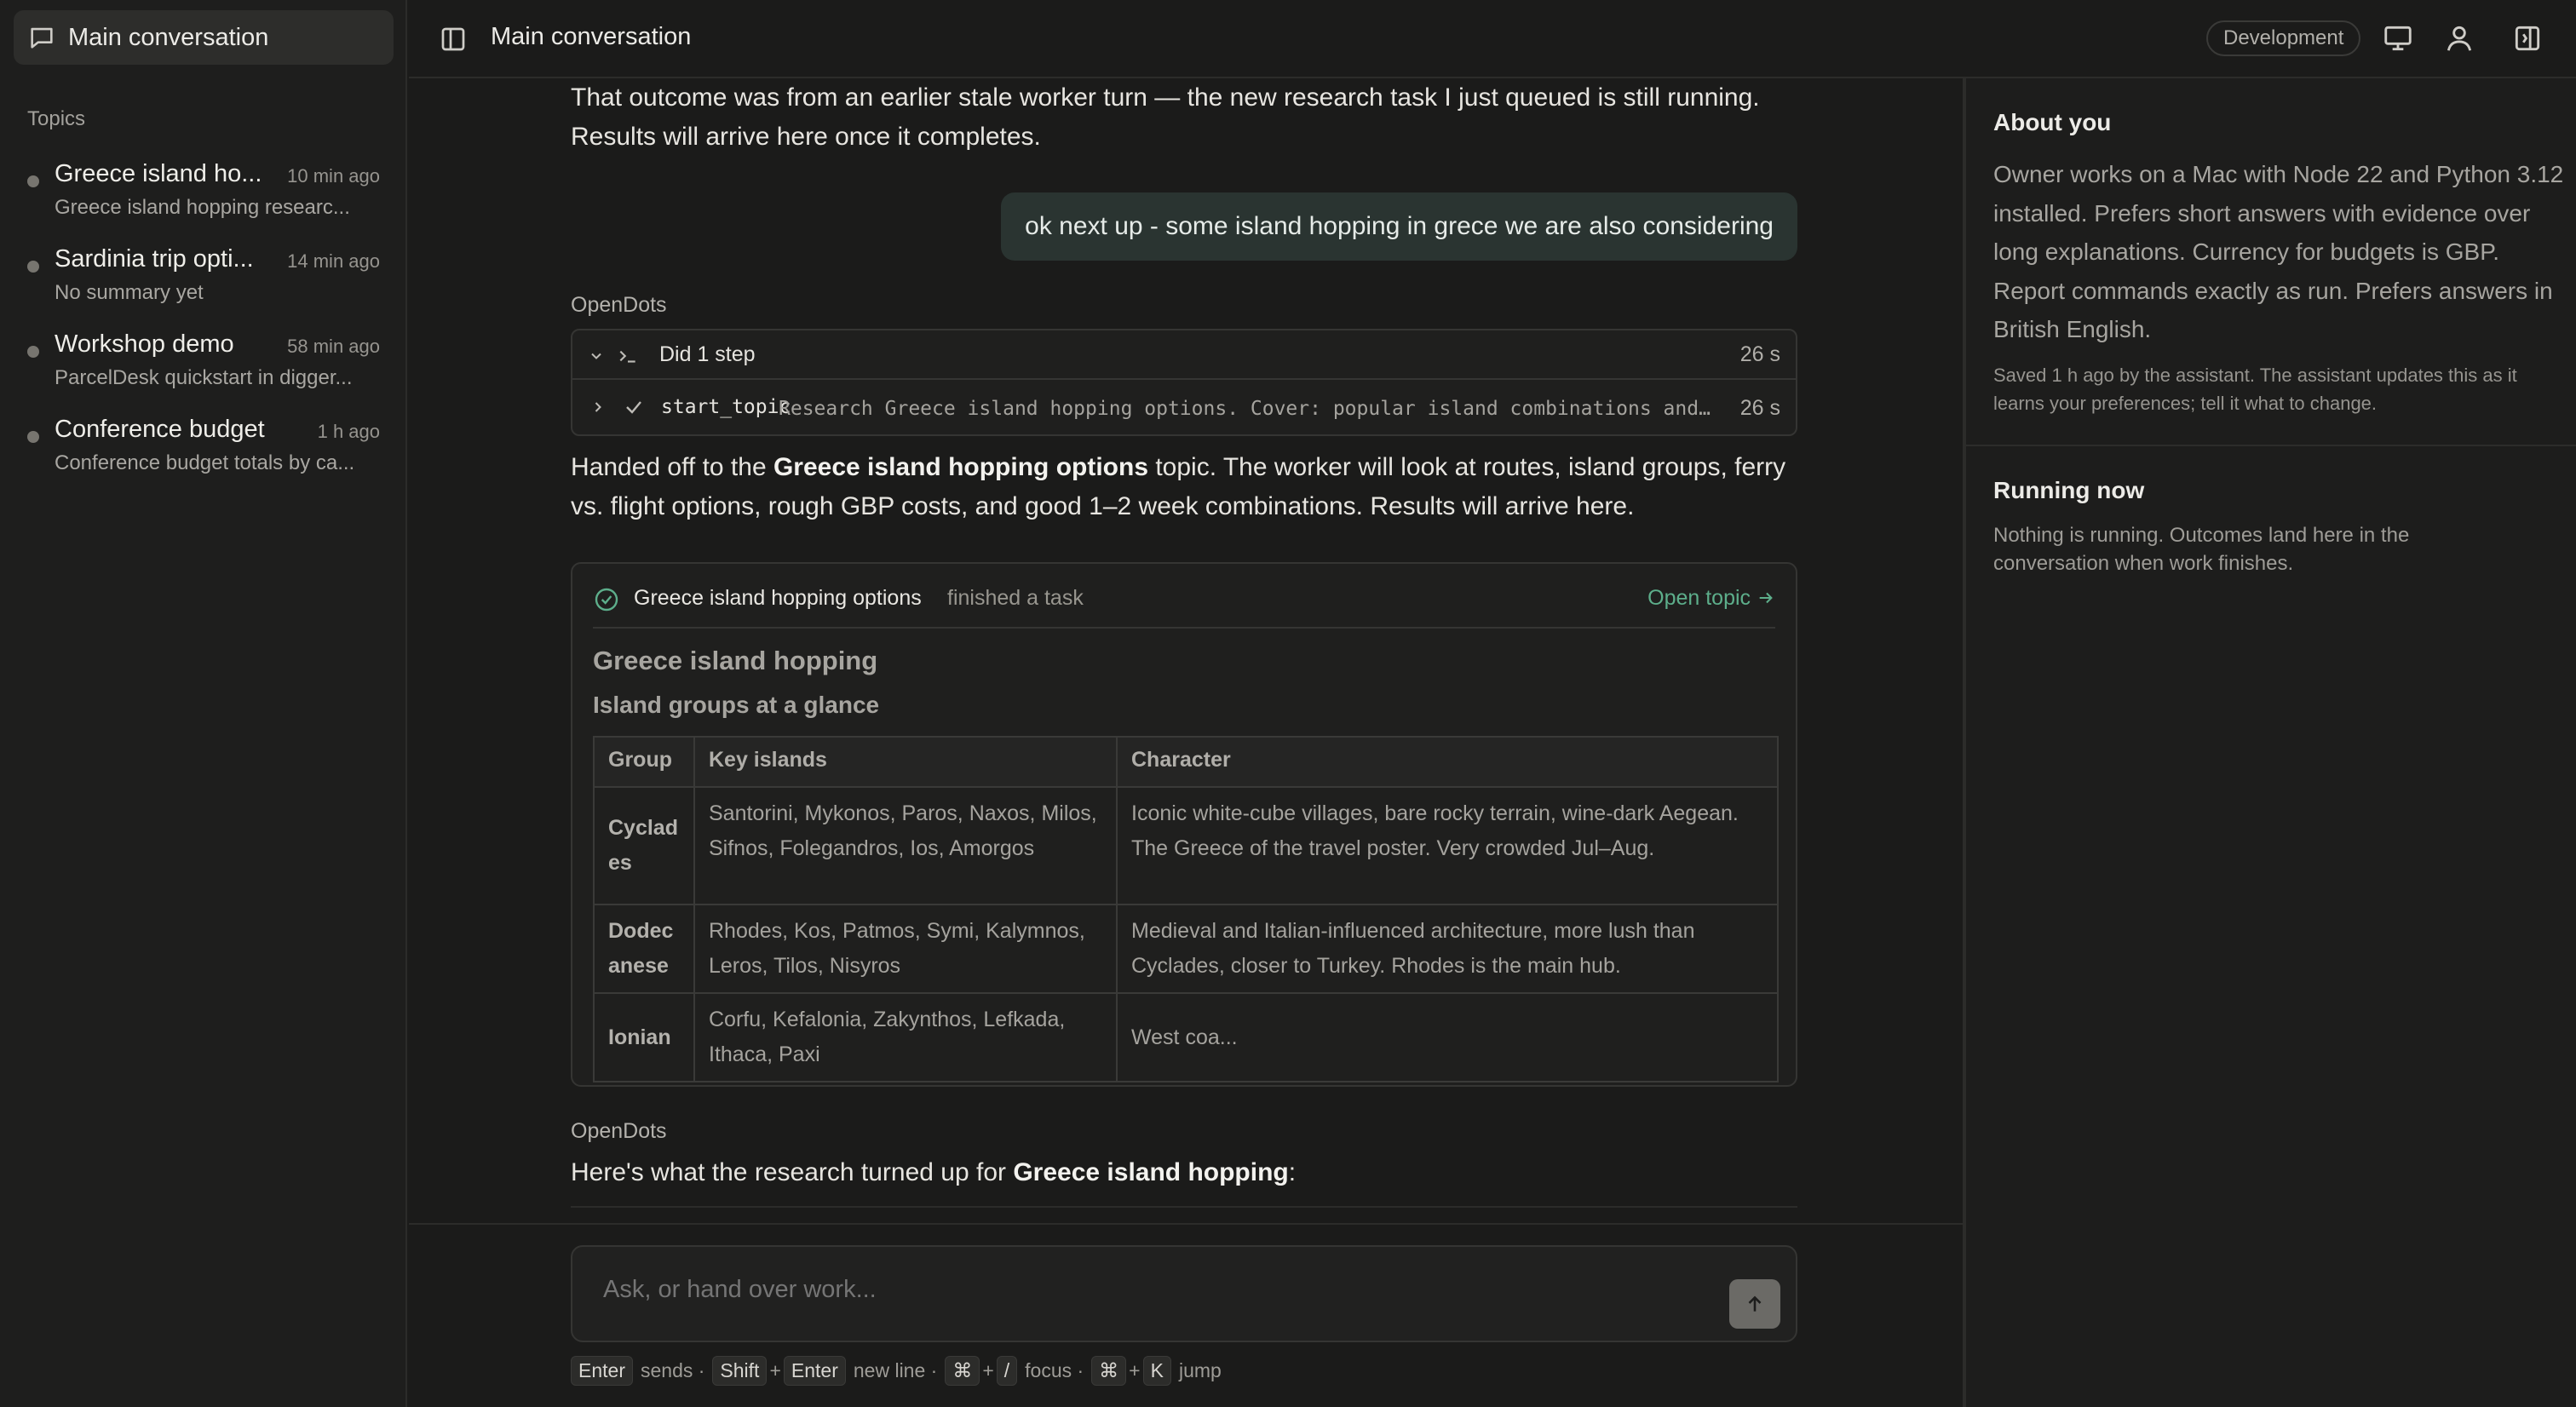  What do you see at coordinates (644, 949) in the screenshot?
I see `table-cell: Dodecanese` at bounding box center [644, 949].